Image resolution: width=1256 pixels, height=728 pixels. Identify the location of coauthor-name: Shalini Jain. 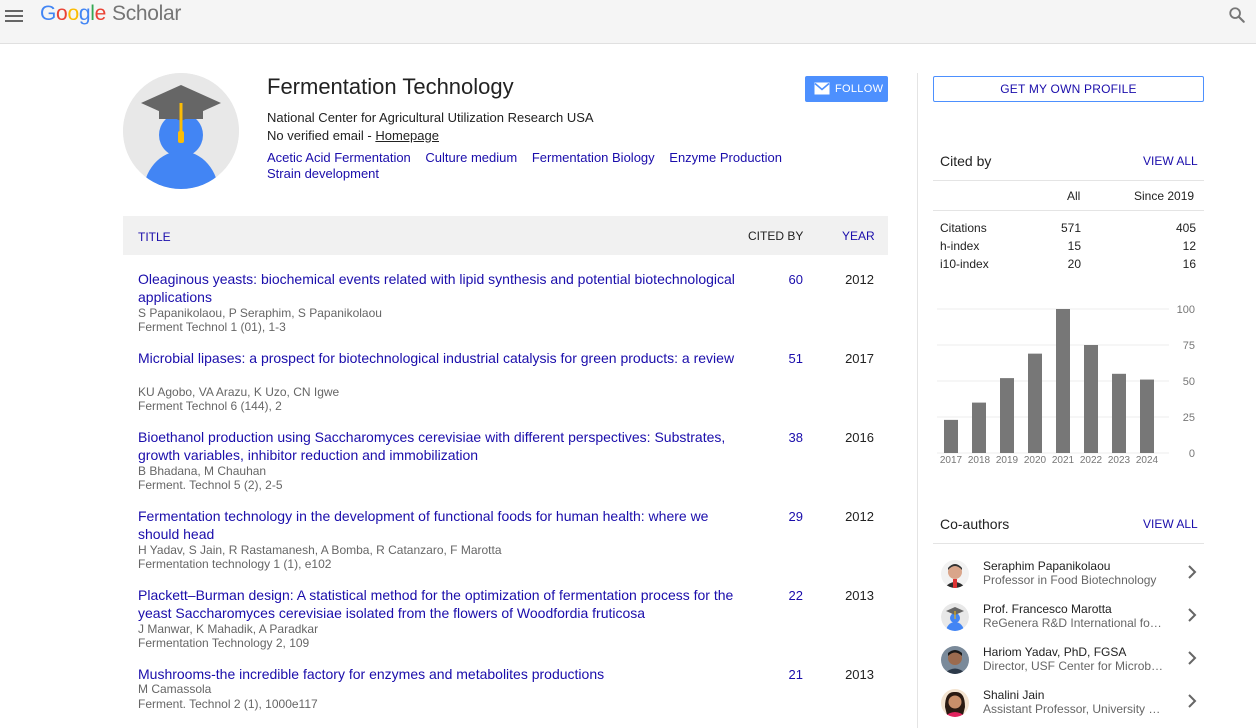
(1014, 695).